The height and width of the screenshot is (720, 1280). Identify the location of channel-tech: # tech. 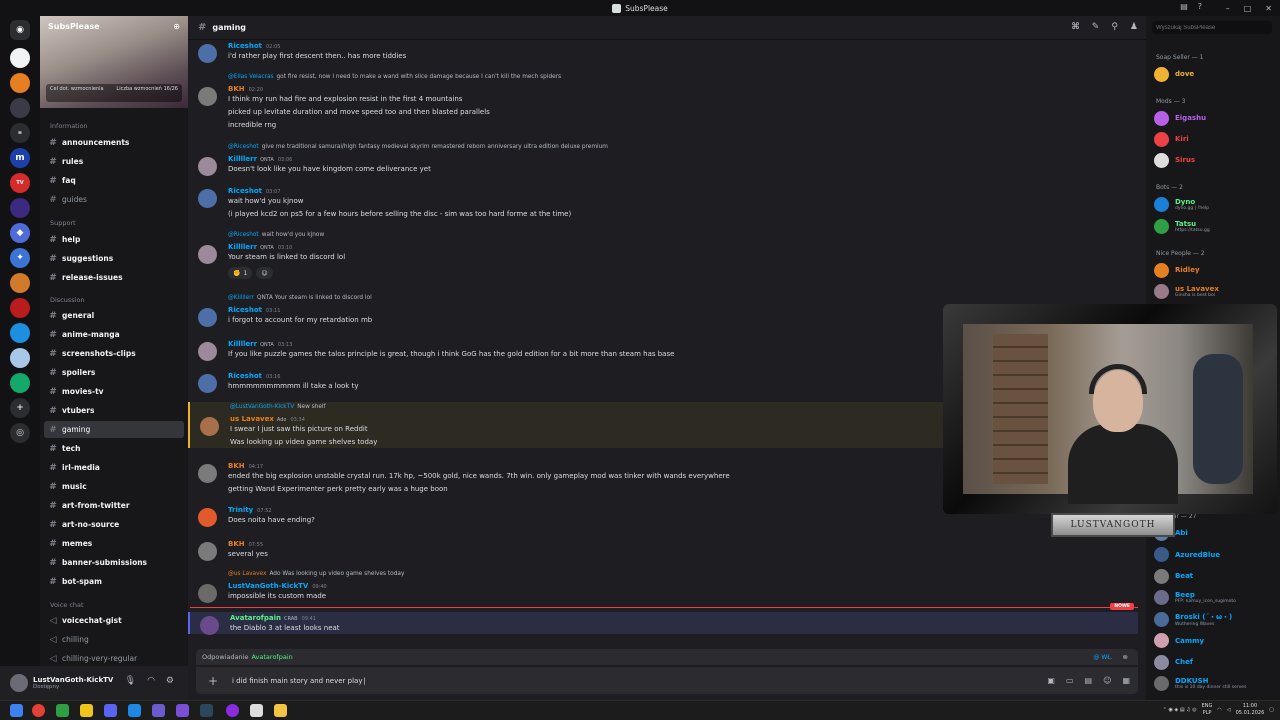
(114, 448).